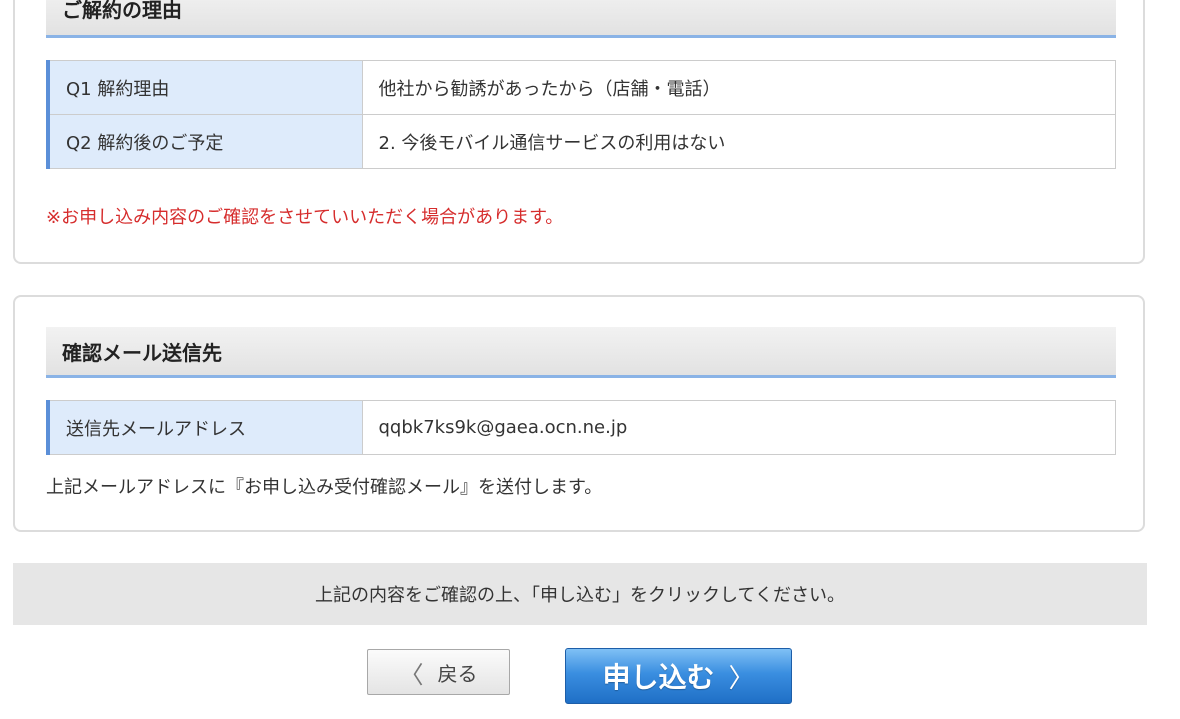 This screenshot has height=719, width=1180. What do you see at coordinates (204, 87) in the screenshot?
I see `q1-label: Q1 解約理由` at bounding box center [204, 87].